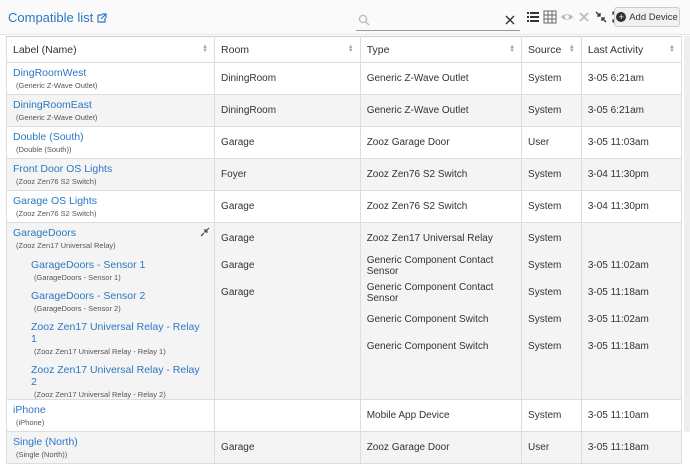 Image resolution: width=690 pixels, height=464 pixels. What do you see at coordinates (110, 49) in the screenshot?
I see `col-label: Label (Name) ▲ ▼` at bounding box center [110, 49].